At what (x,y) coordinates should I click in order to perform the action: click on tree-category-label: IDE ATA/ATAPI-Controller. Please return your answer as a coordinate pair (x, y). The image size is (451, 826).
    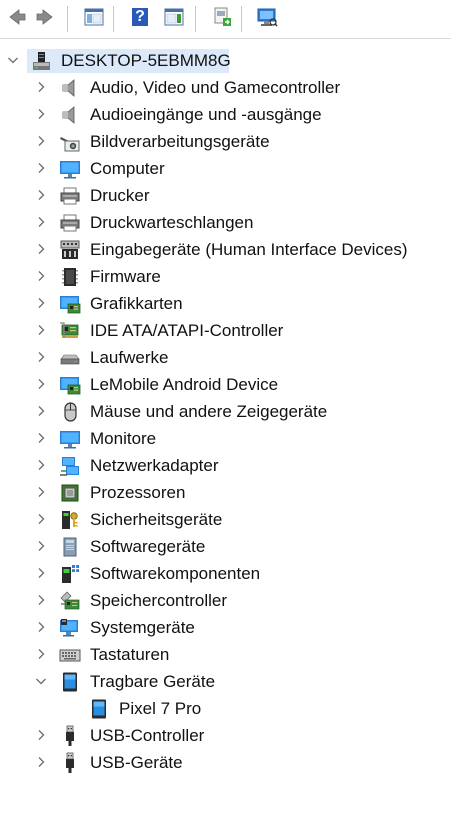
    Looking at the image, I should click on (187, 330).